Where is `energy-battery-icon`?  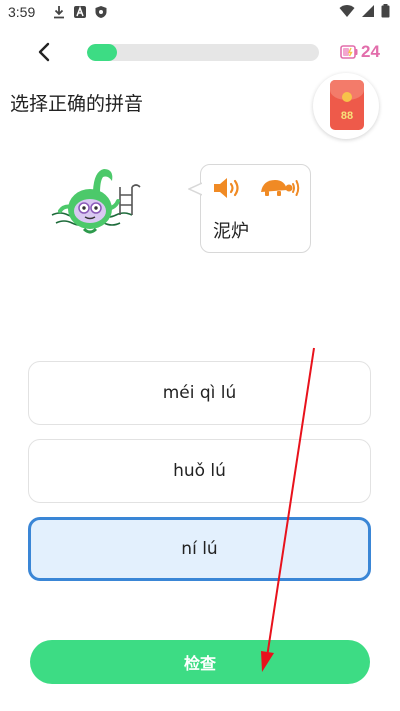 energy-battery-icon is located at coordinates (349, 52).